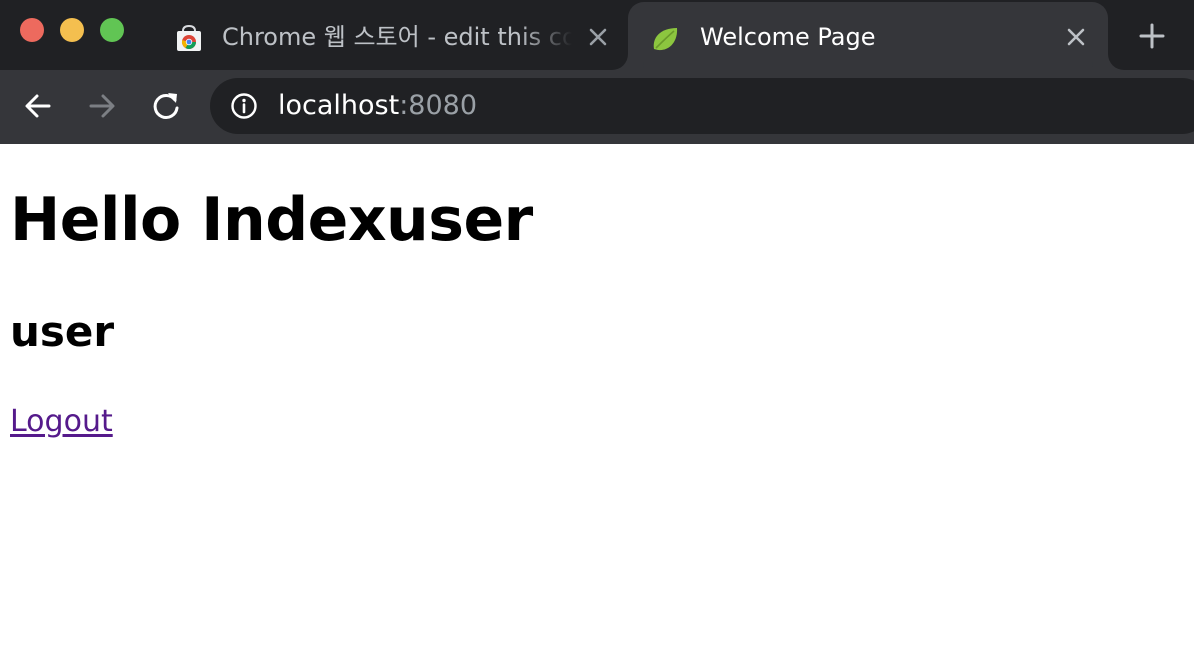 The image size is (1194, 670). I want to click on tab-title: Welcome Page, so click(788, 37).